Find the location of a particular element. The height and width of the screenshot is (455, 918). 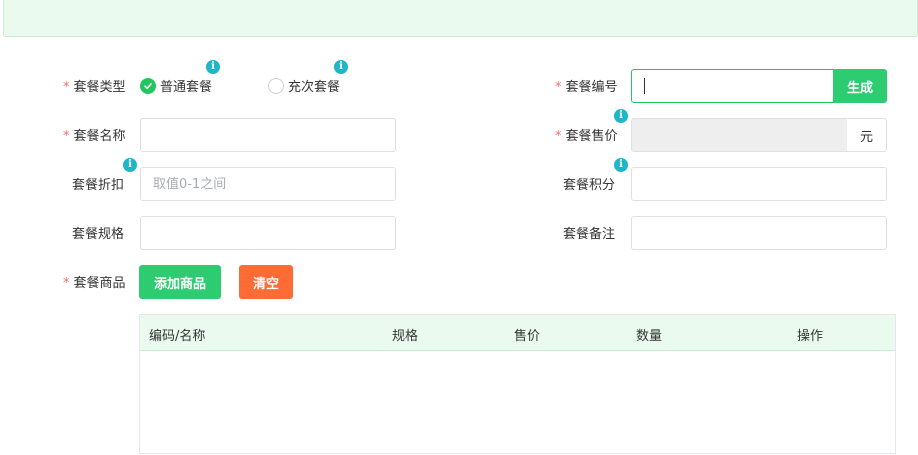

package-points-input is located at coordinates (759, 184).